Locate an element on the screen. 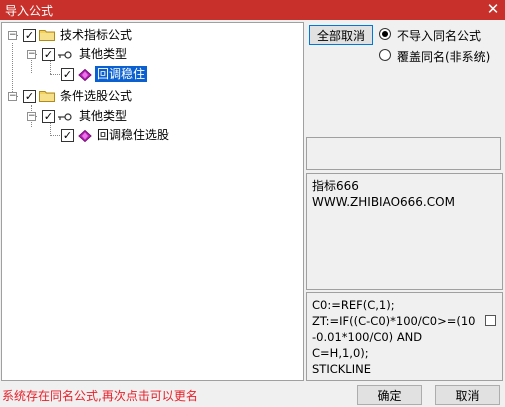  tree-node-label: 技术指标公式 is located at coordinates (96, 35).